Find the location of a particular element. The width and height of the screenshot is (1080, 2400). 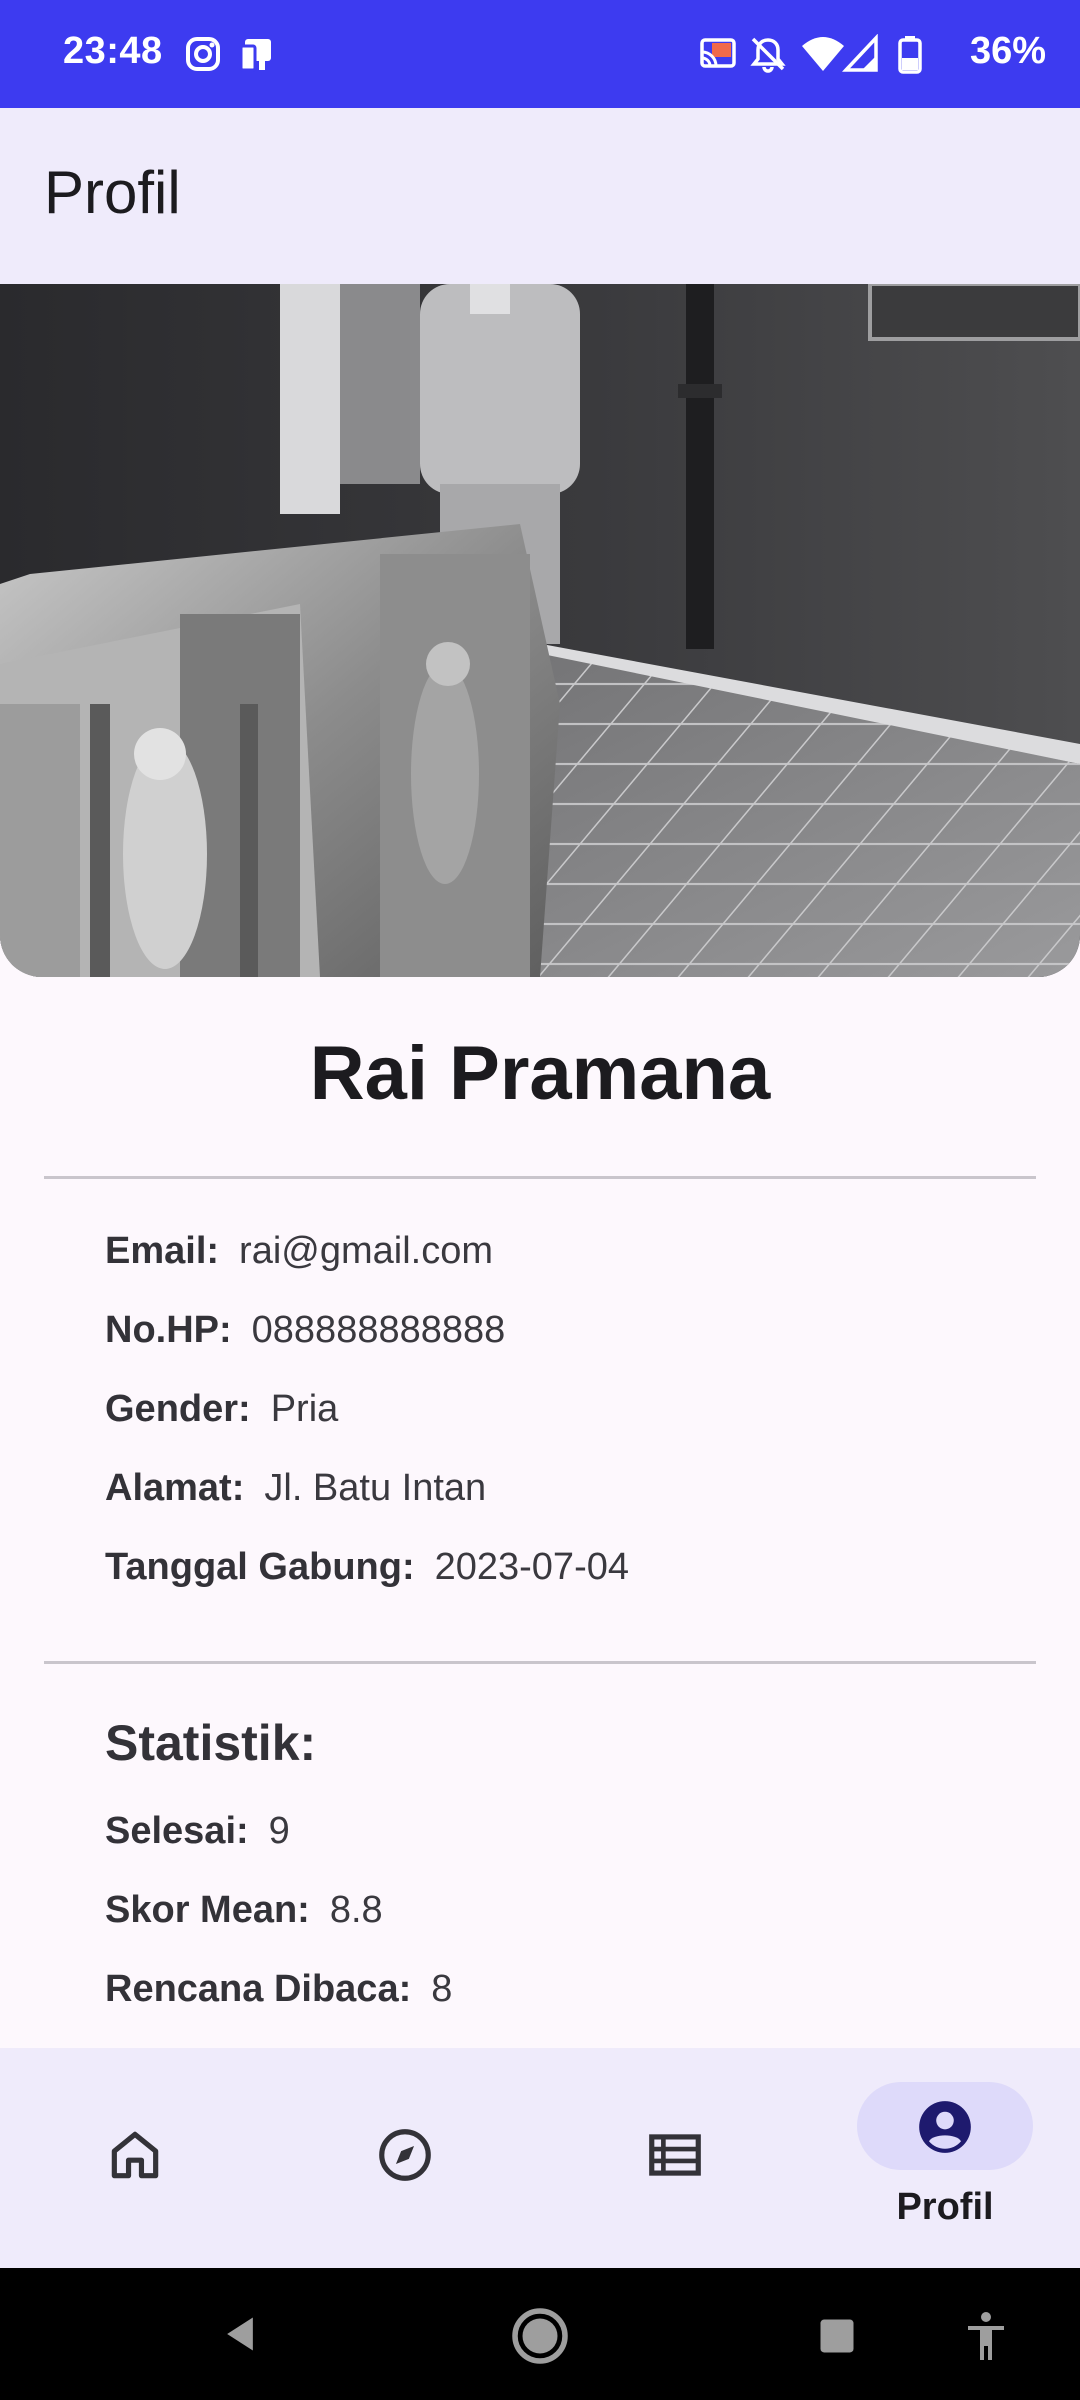

email-row: Email: rai@gmail.com is located at coordinates (299, 1251).